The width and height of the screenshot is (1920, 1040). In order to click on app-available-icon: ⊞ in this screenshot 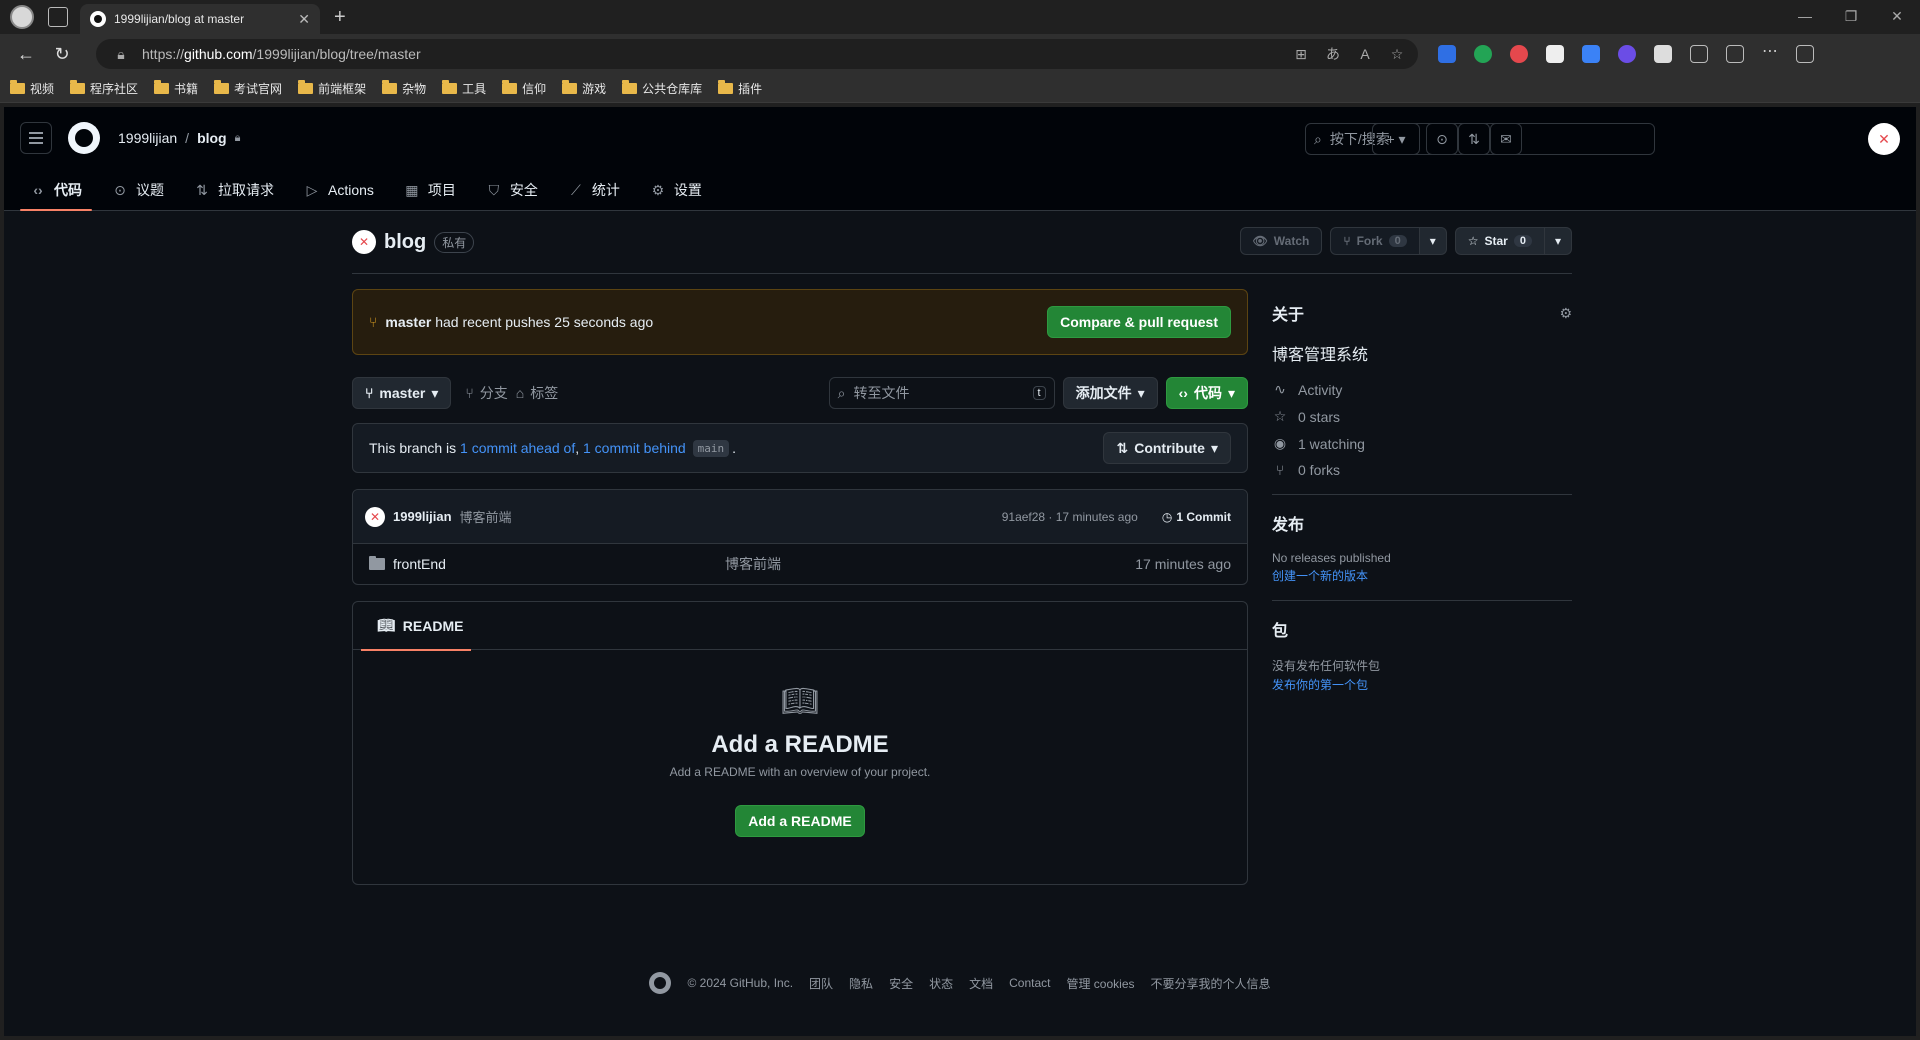, I will do `click(1301, 54)`.